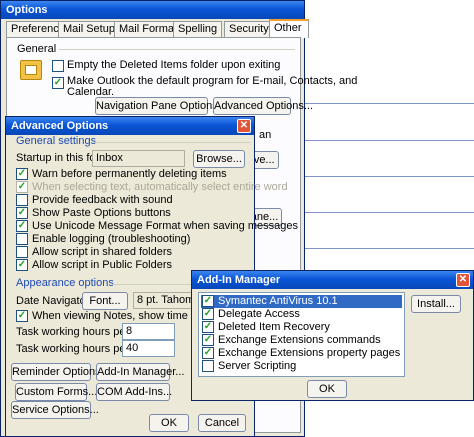 Image resolution: width=474 pixels, height=437 pixels. Describe the element at coordinates (244, 126) in the screenshot. I see `advanced-close-icon: ✕` at that location.